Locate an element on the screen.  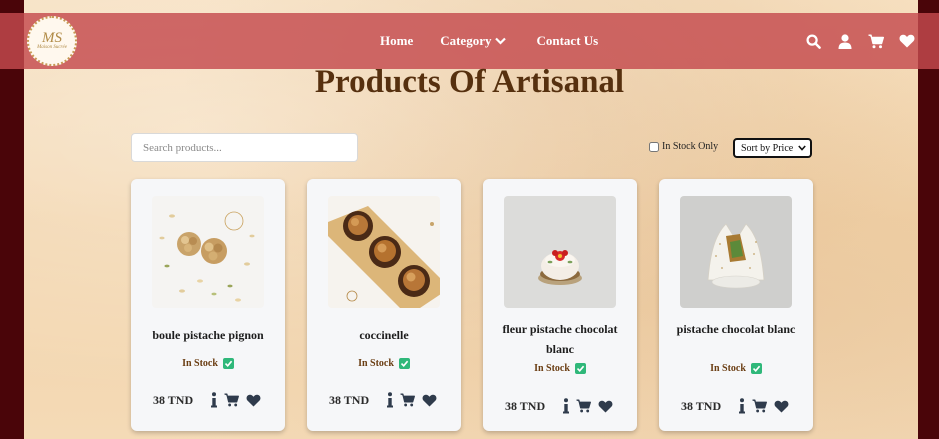
nav-home-link: Home is located at coordinates (396, 41).